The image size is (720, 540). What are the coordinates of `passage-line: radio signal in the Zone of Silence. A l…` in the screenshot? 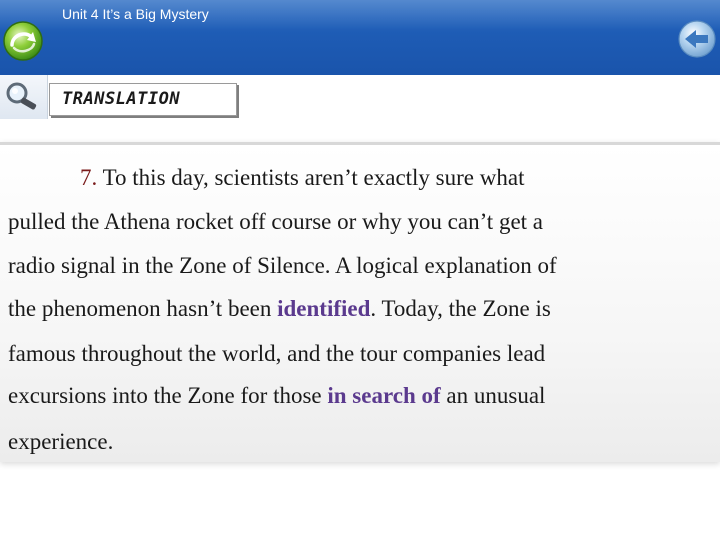 It's located at (282, 266).